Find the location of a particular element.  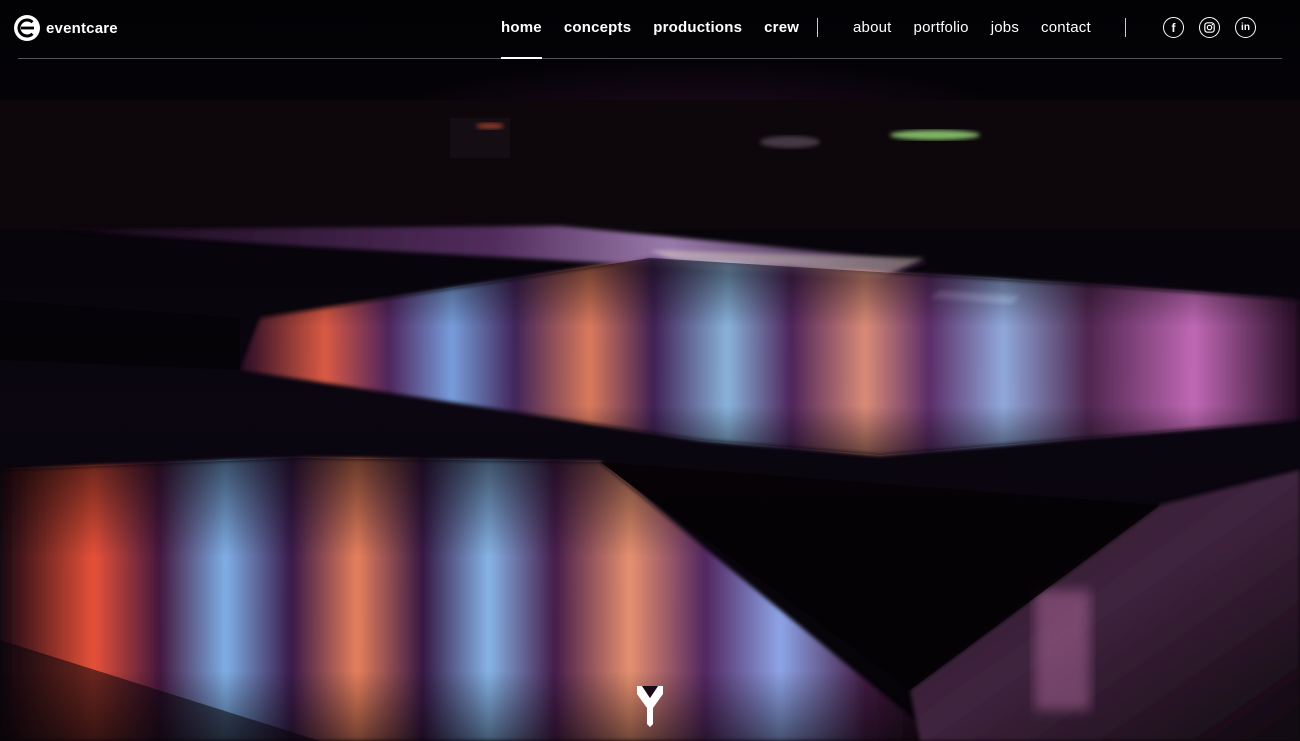

secondary-nav: about portfolio jobs contact is located at coordinates (972, 28).